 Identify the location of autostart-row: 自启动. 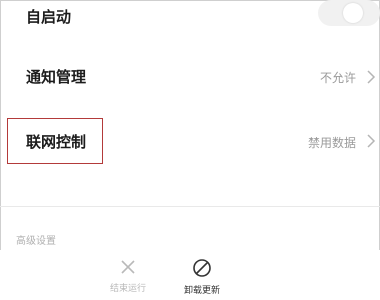
(190, 20).